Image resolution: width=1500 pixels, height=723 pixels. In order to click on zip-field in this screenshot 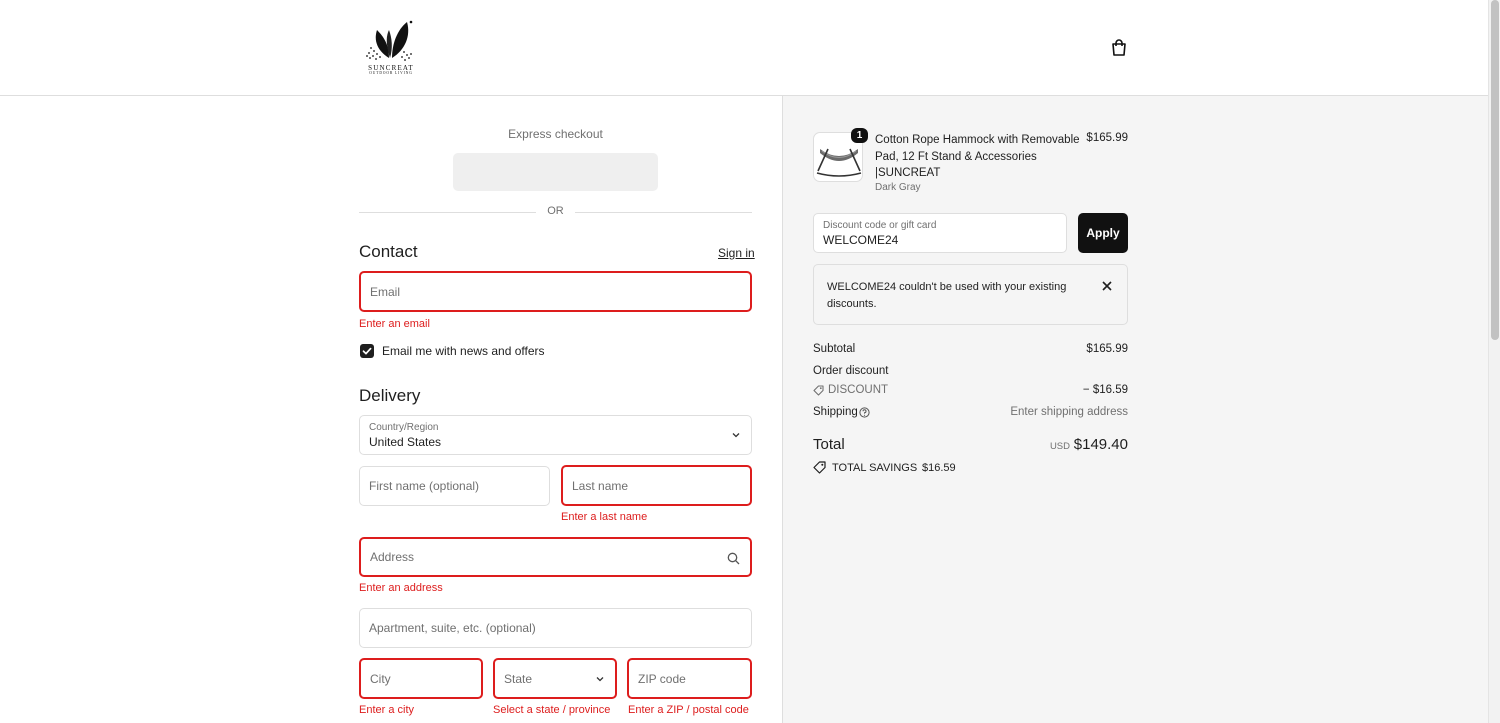, I will do `click(689, 678)`.